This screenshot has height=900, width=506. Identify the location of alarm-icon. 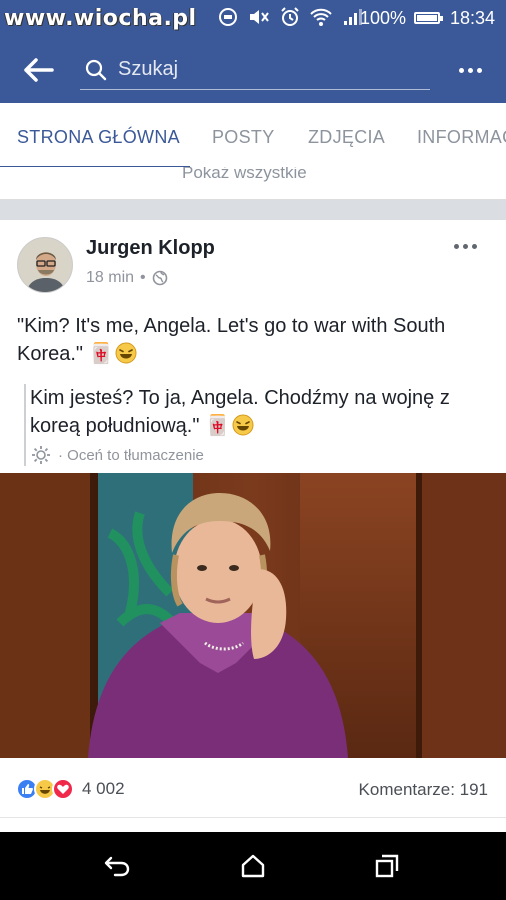
(290, 16).